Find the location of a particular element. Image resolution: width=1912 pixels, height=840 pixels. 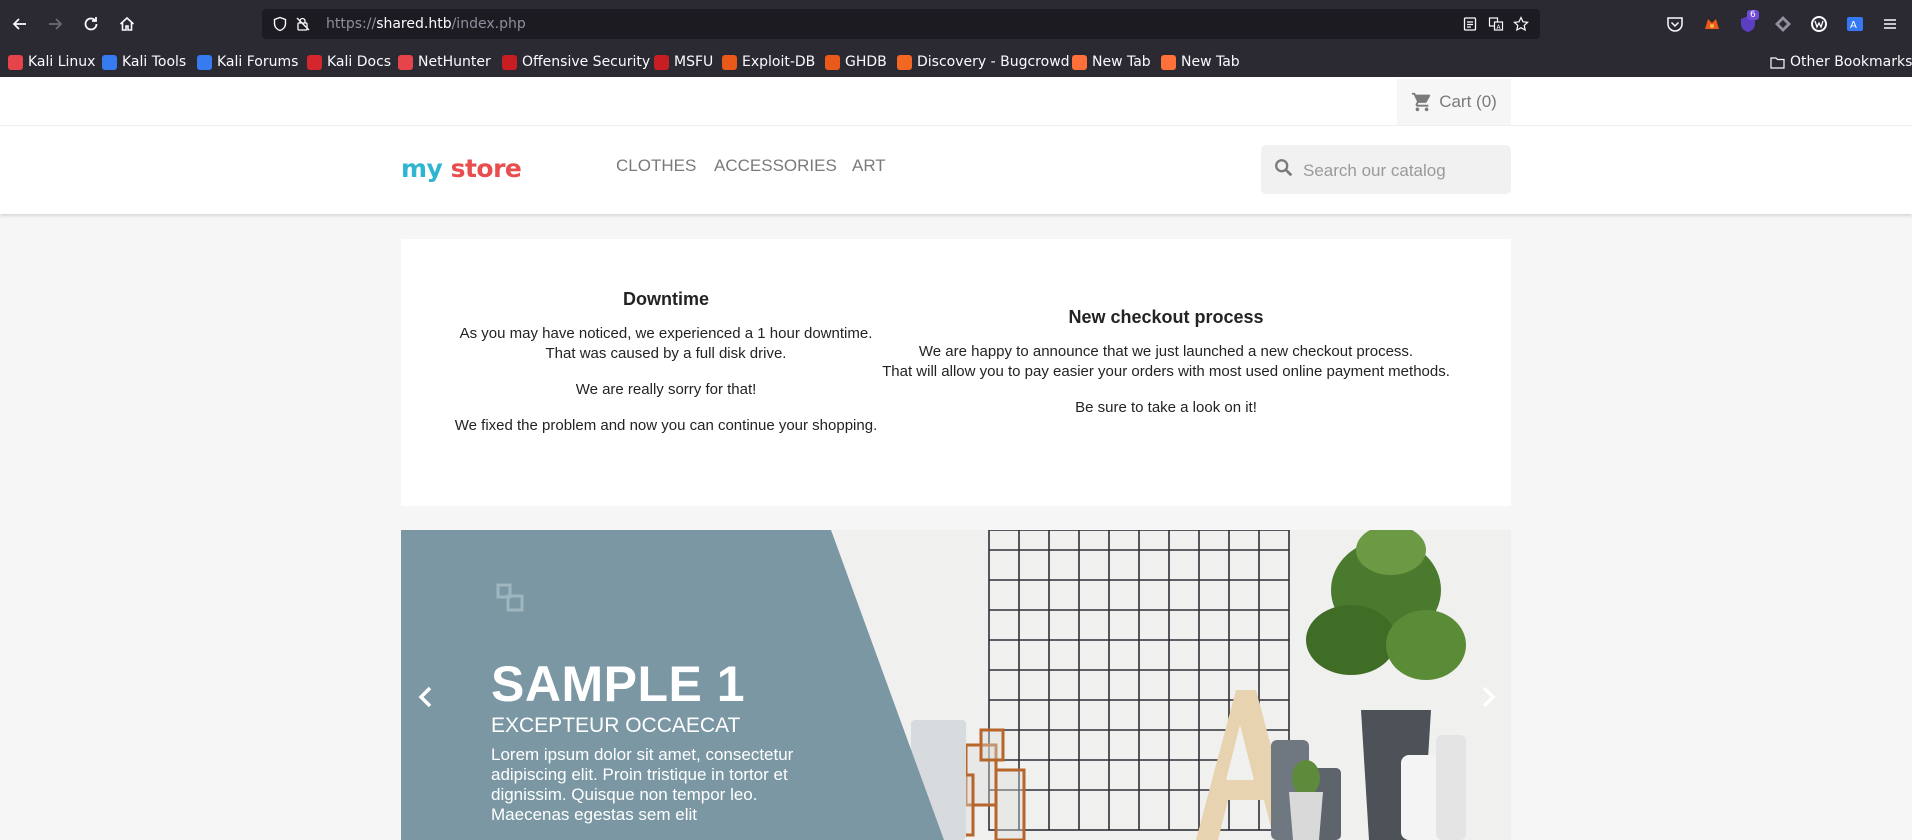

diamond-extension-icon is located at coordinates (1783, 24).